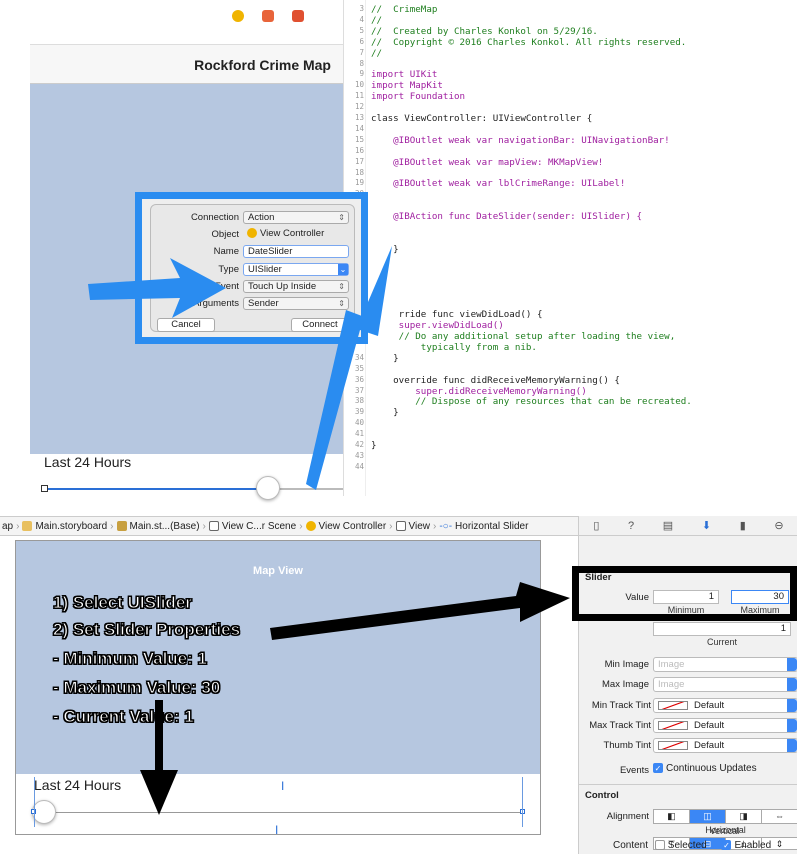  What do you see at coordinates (673, 745) in the screenshot?
I see `color-swatch` at bounding box center [673, 745].